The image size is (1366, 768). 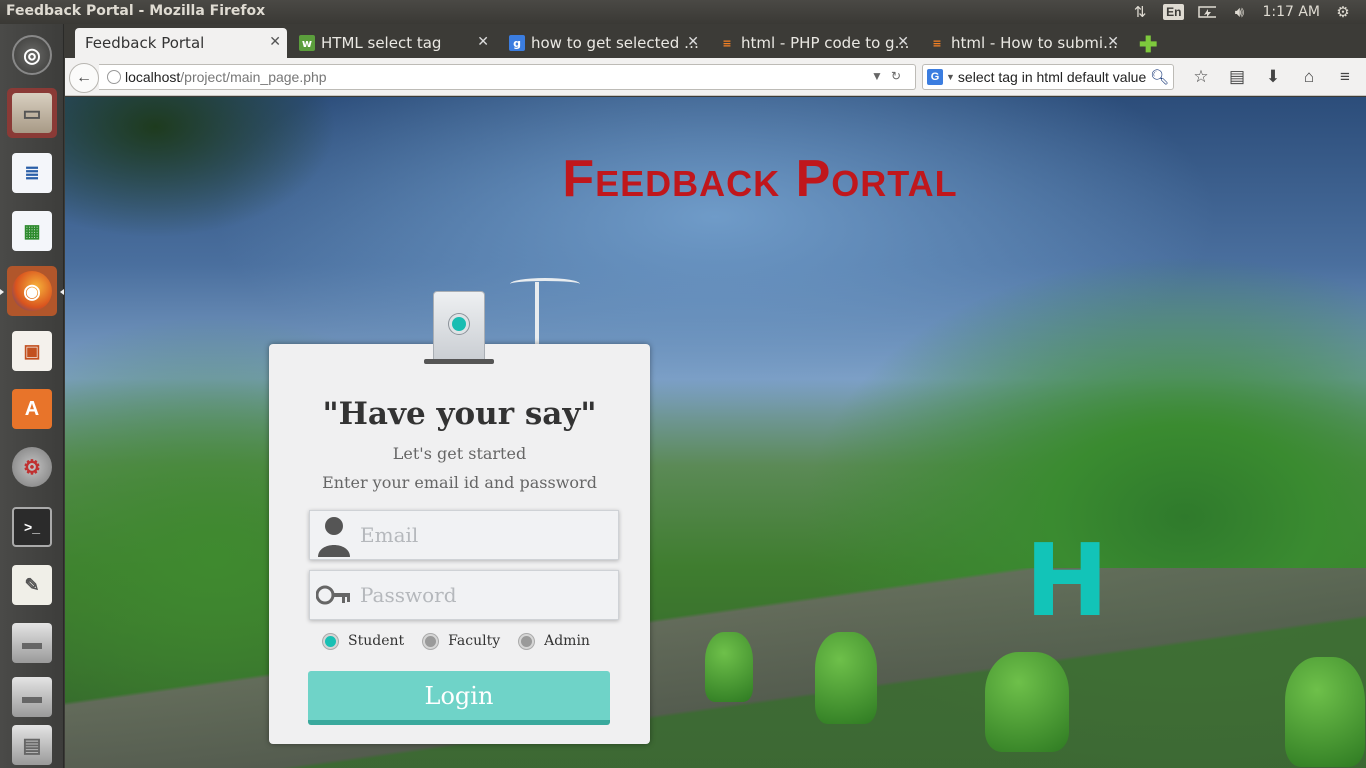 What do you see at coordinates (307, 43) in the screenshot?
I see `w3c-icon: w` at bounding box center [307, 43].